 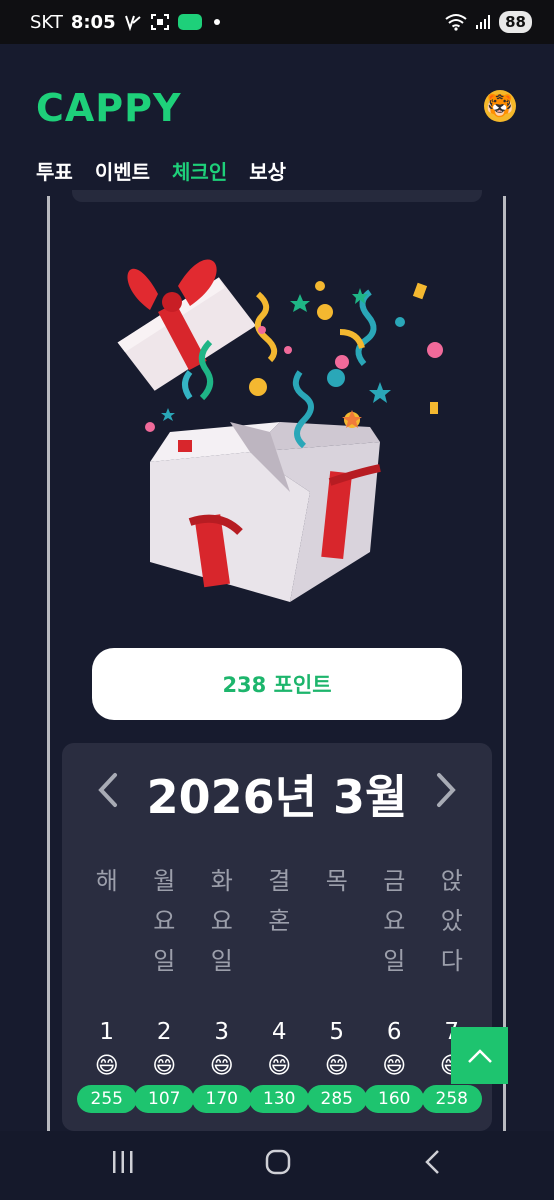 What do you see at coordinates (504, 663) in the screenshot?
I see `frame-border-right` at bounding box center [504, 663].